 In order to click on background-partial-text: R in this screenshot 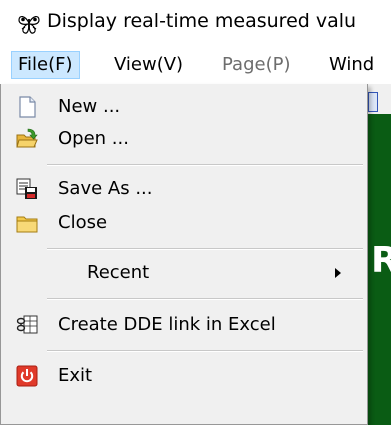, I will do `click(381, 260)`.